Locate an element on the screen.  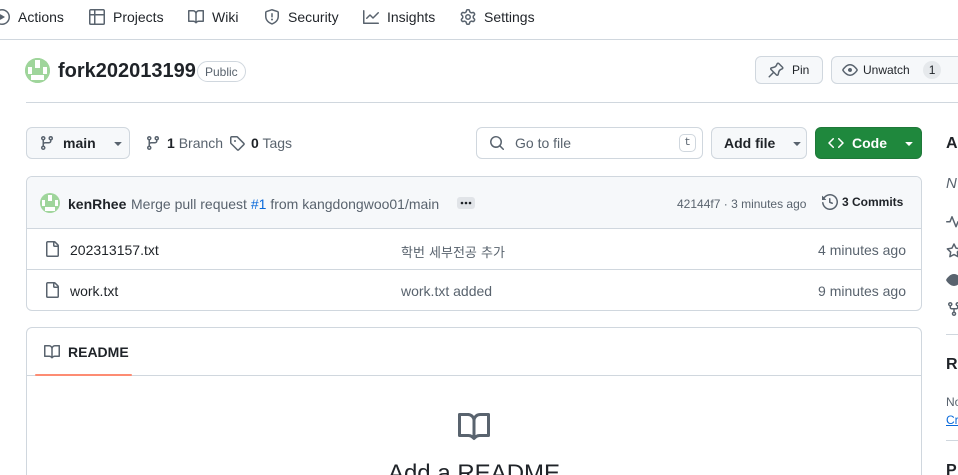
pr-link: #1 is located at coordinates (259, 204).